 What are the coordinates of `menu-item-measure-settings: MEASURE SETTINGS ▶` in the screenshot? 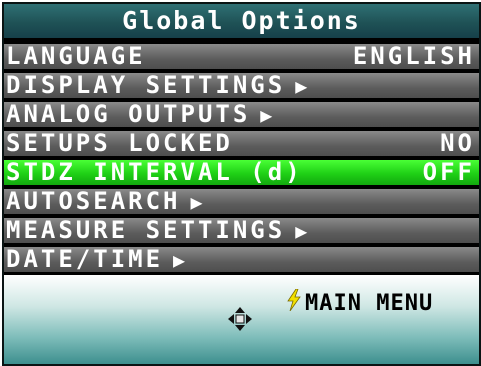 It's located at (241, 229).